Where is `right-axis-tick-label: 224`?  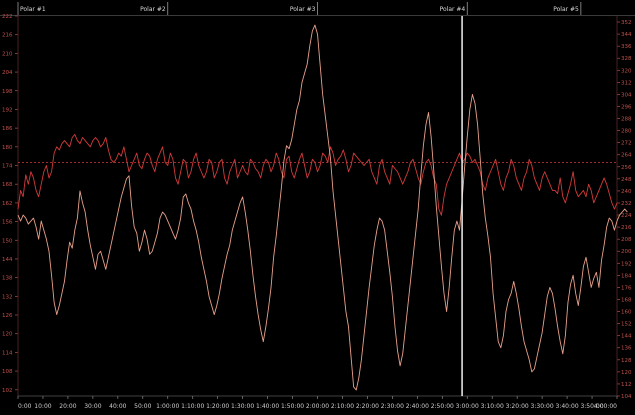 right-axis-tick-label: 224 is located at coordinates (626, 216).